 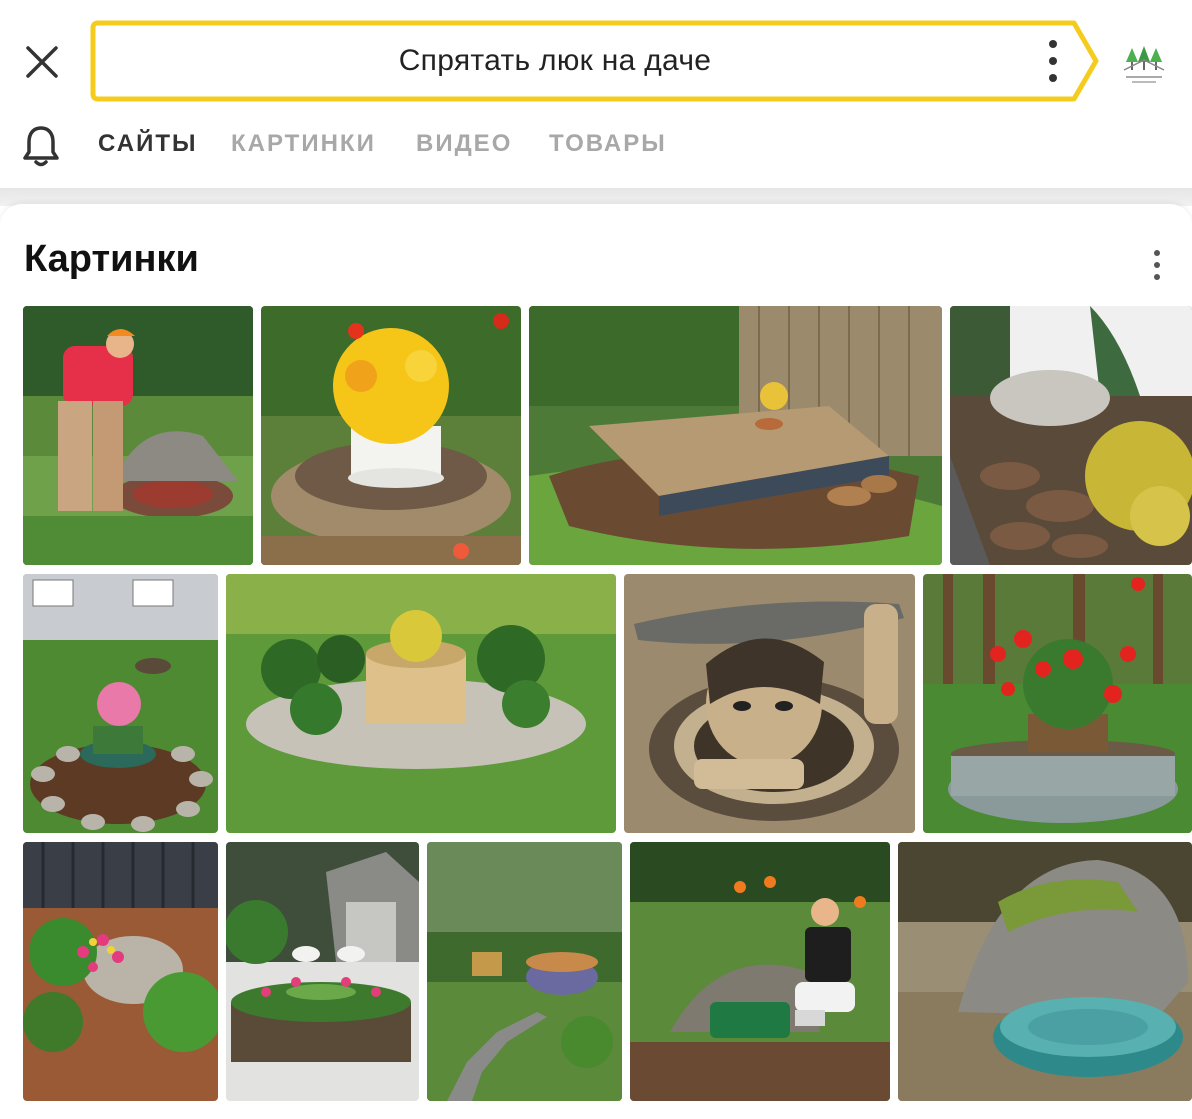 What do you see at coordinates (111, 259) in the screenshot?
I see `section-title: Картинки` at bounding box center [111, 259].